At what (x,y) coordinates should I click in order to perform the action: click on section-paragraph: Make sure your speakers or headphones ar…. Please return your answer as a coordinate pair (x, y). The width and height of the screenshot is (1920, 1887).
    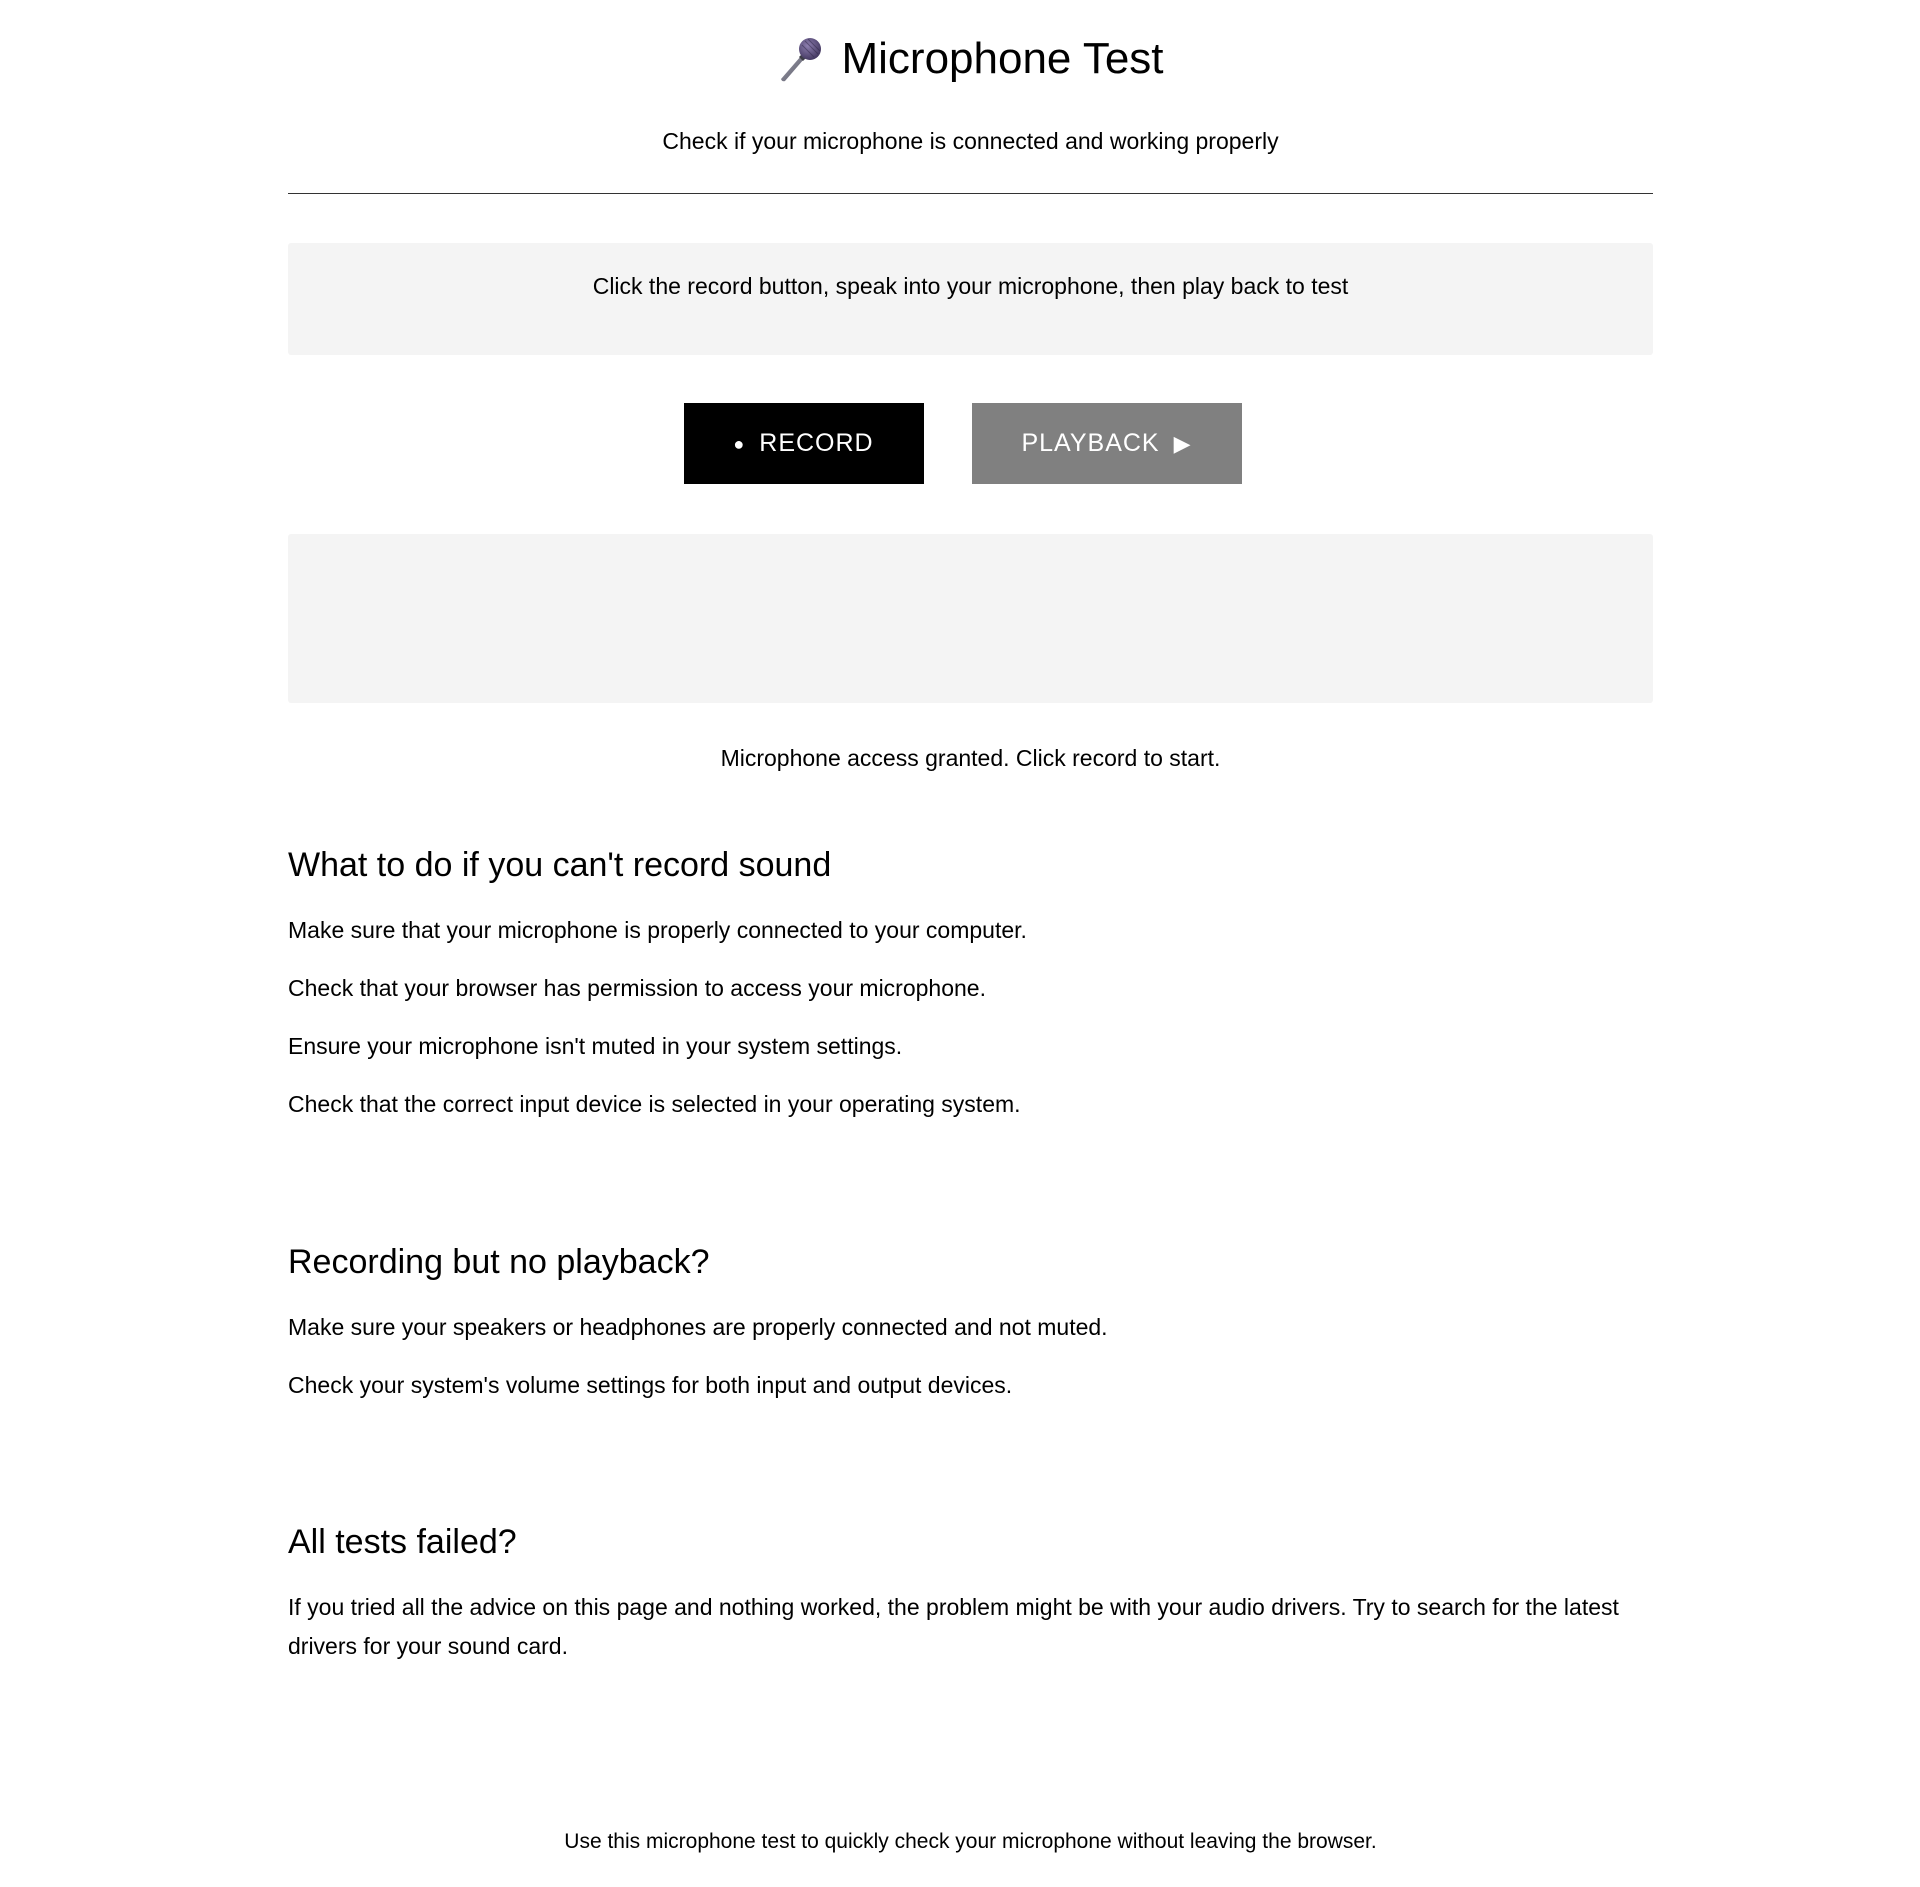
    Looking at the image, I should click on (698, 1327).